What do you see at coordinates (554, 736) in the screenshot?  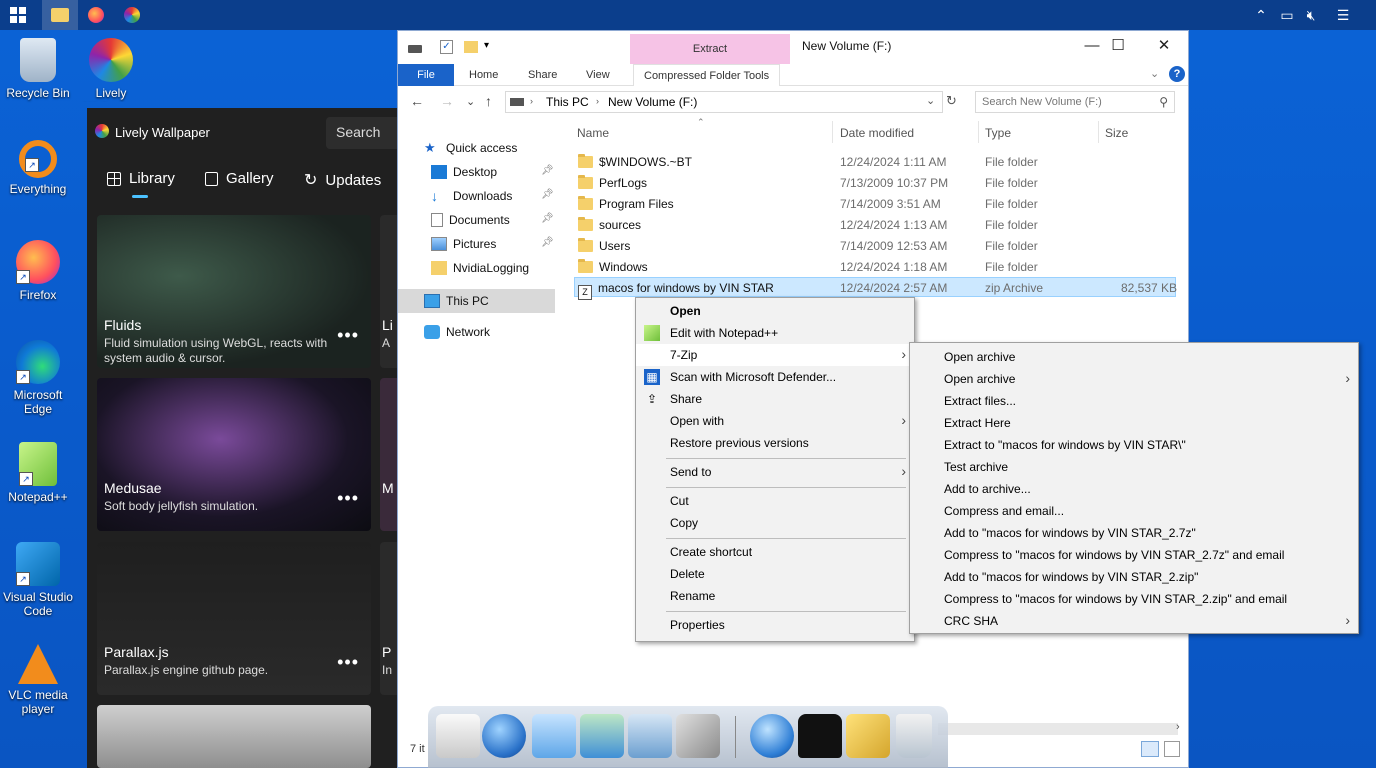 I see `dock-folder-icon` at bounding box center [554, 736].